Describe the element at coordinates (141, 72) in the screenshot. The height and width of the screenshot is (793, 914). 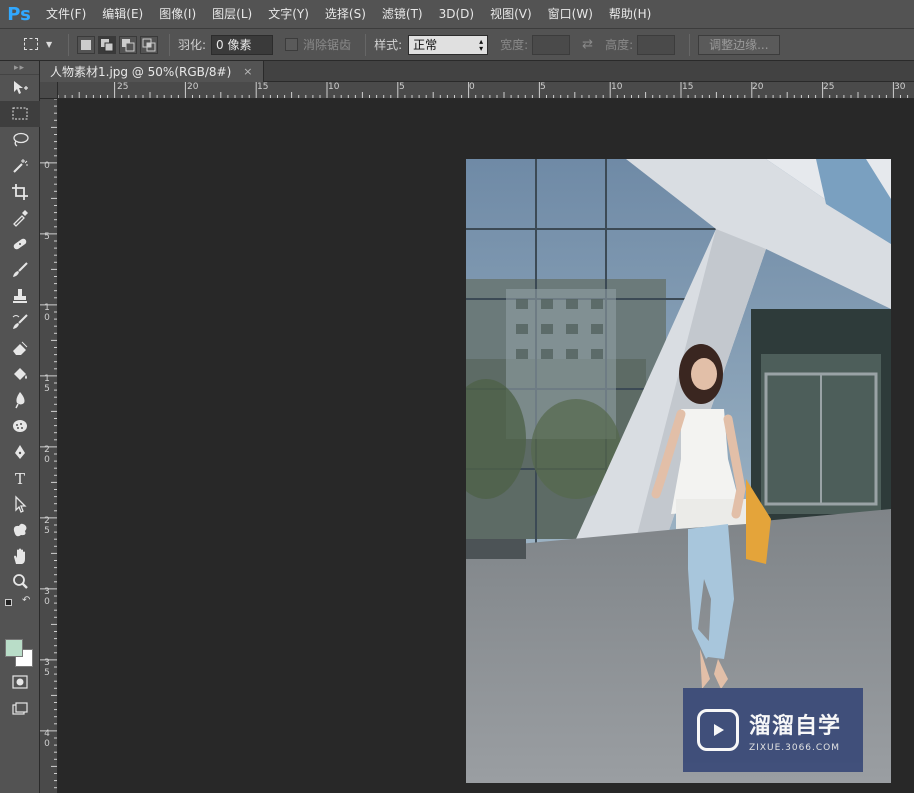
I see `document-title: 人物素材1.jpg @ 50%(RGB/8#)` at that location.